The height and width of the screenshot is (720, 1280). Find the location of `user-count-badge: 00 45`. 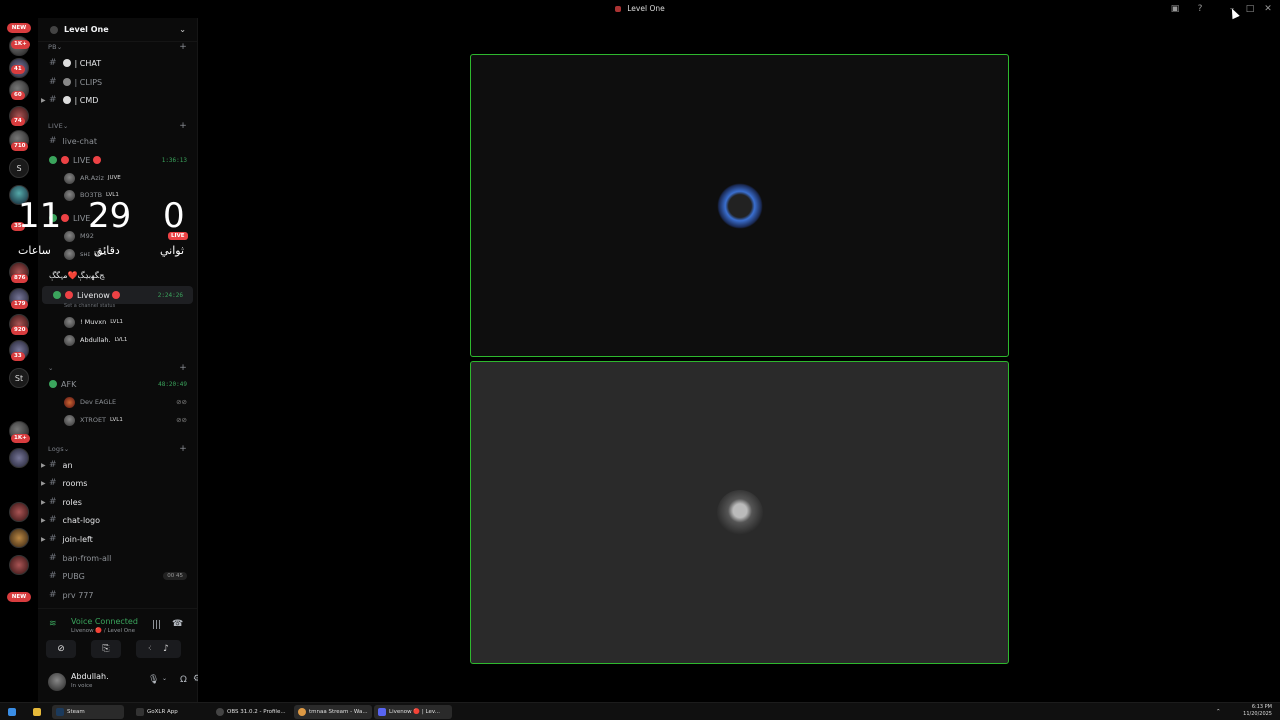

user-count-badge: 00 45 is located at coordinates (175, 576).